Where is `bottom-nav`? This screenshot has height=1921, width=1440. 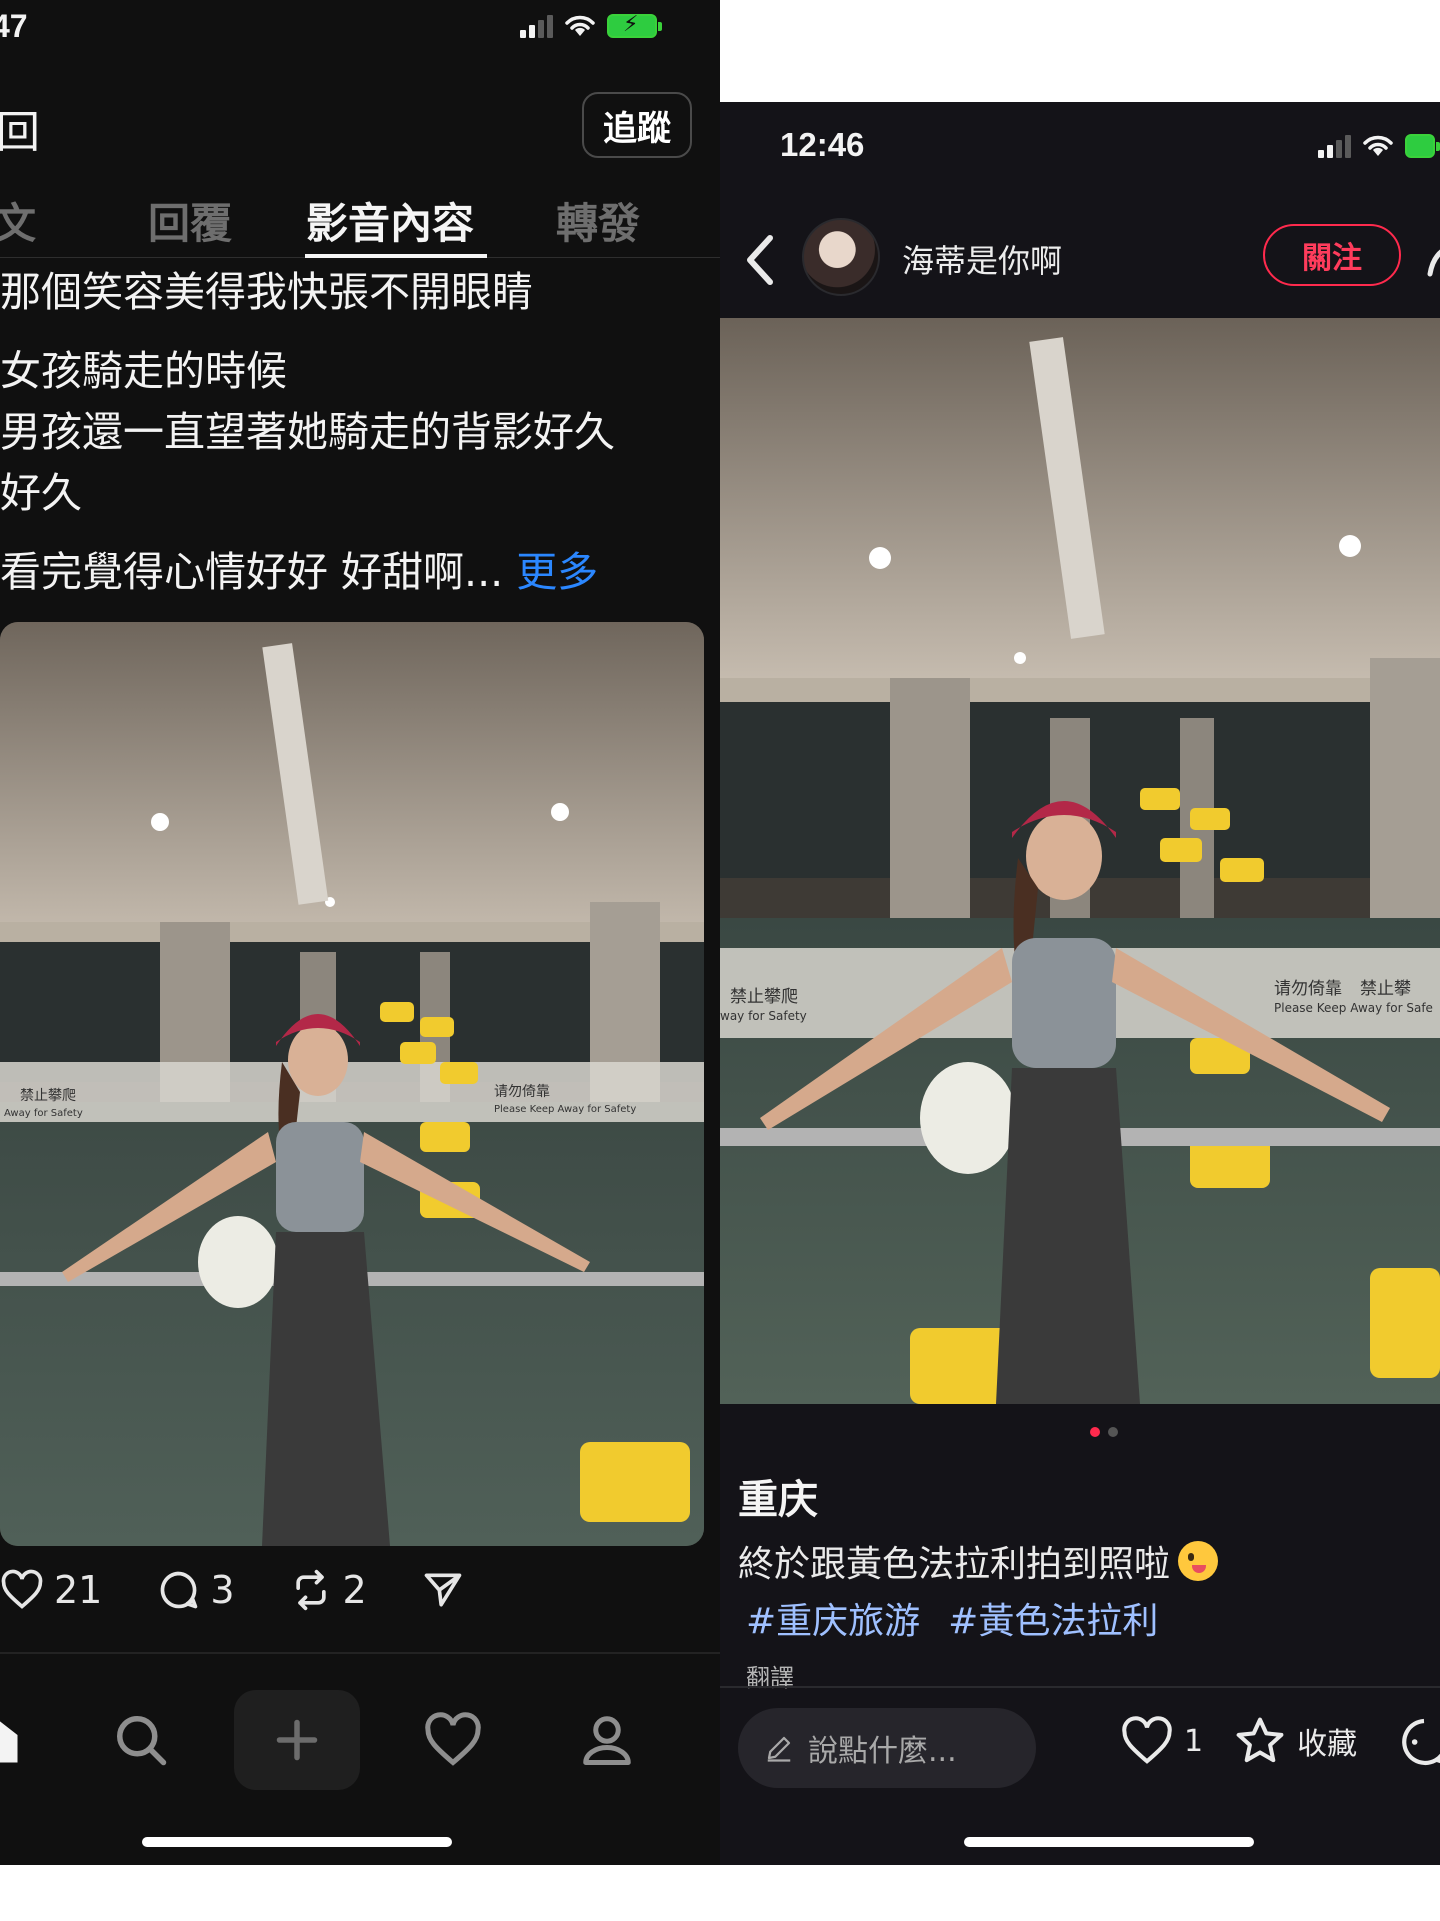
bottom-nav is located at coordinates (360, 1745).